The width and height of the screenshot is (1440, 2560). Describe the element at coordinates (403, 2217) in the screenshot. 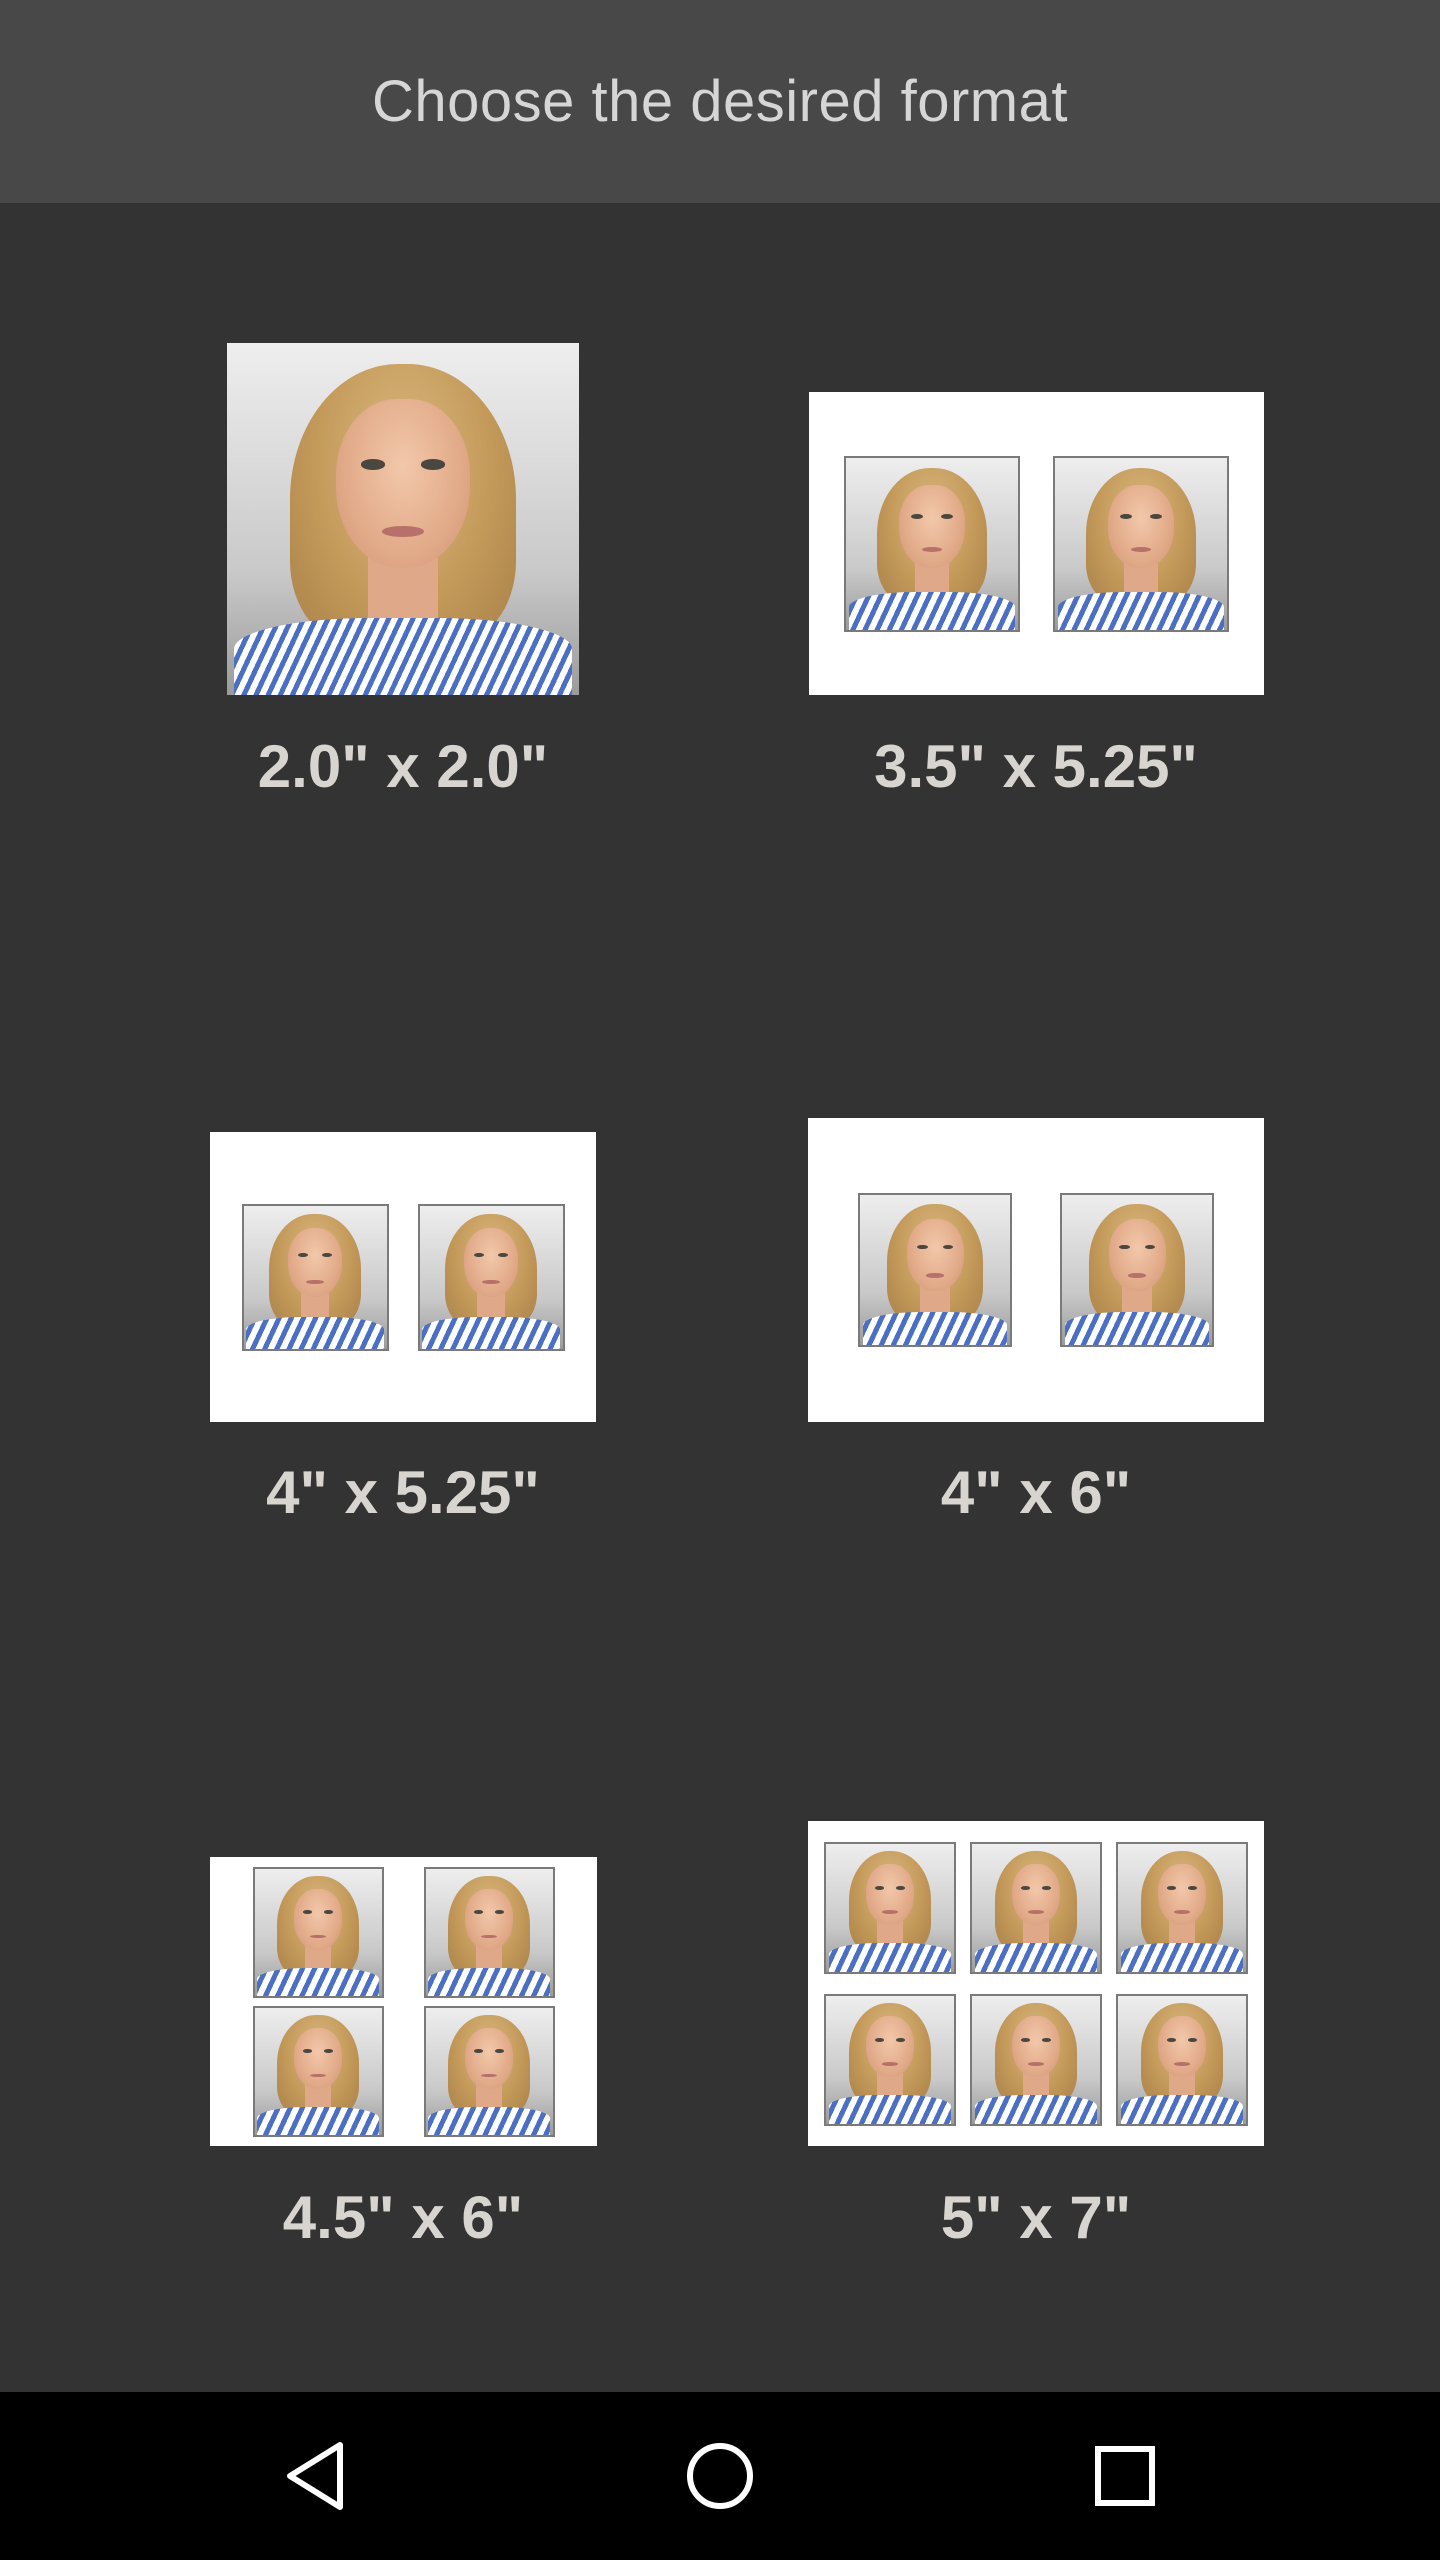

I see `format-label: 4.5" x 6"` at that location.